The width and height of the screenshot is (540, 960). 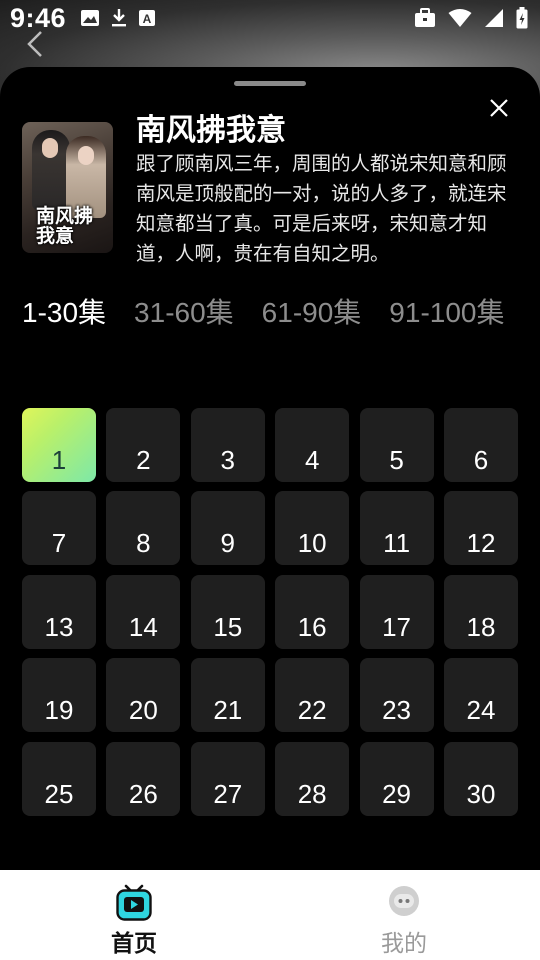 I want to click on episode-button: 21, so click(x=227, y=695).